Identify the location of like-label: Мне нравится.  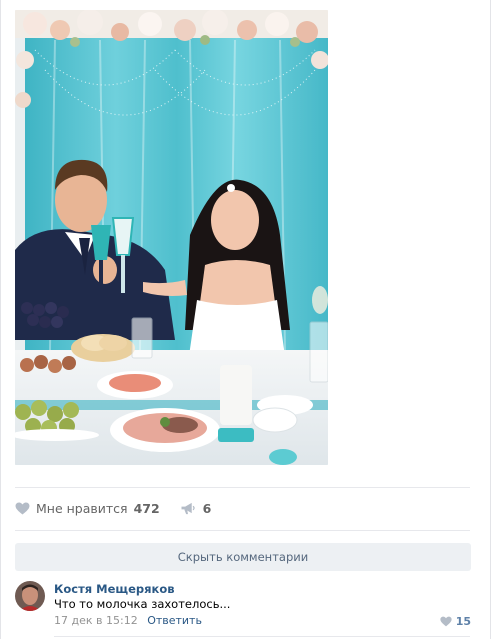
(82, 508).